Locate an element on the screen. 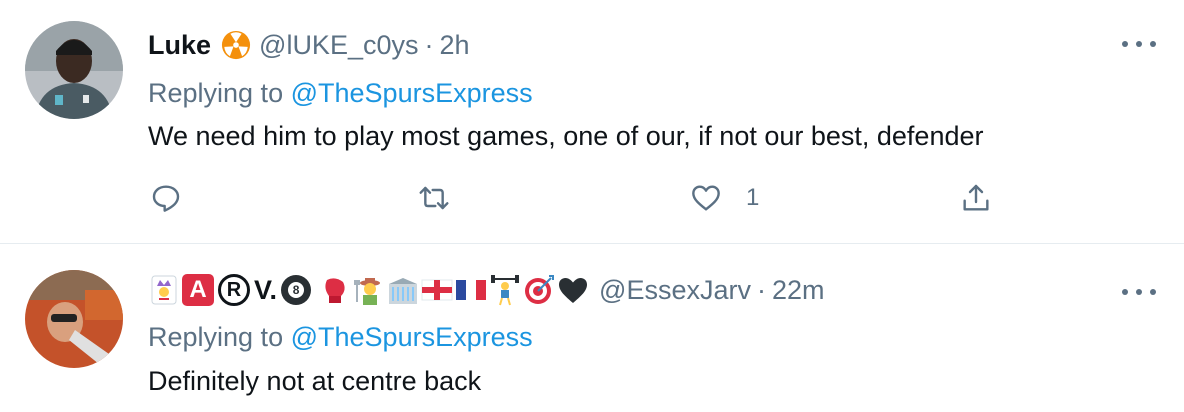 The width and height of the screenshot is (1184, 412). display-name: Luke is located at coordinates (179, 45).